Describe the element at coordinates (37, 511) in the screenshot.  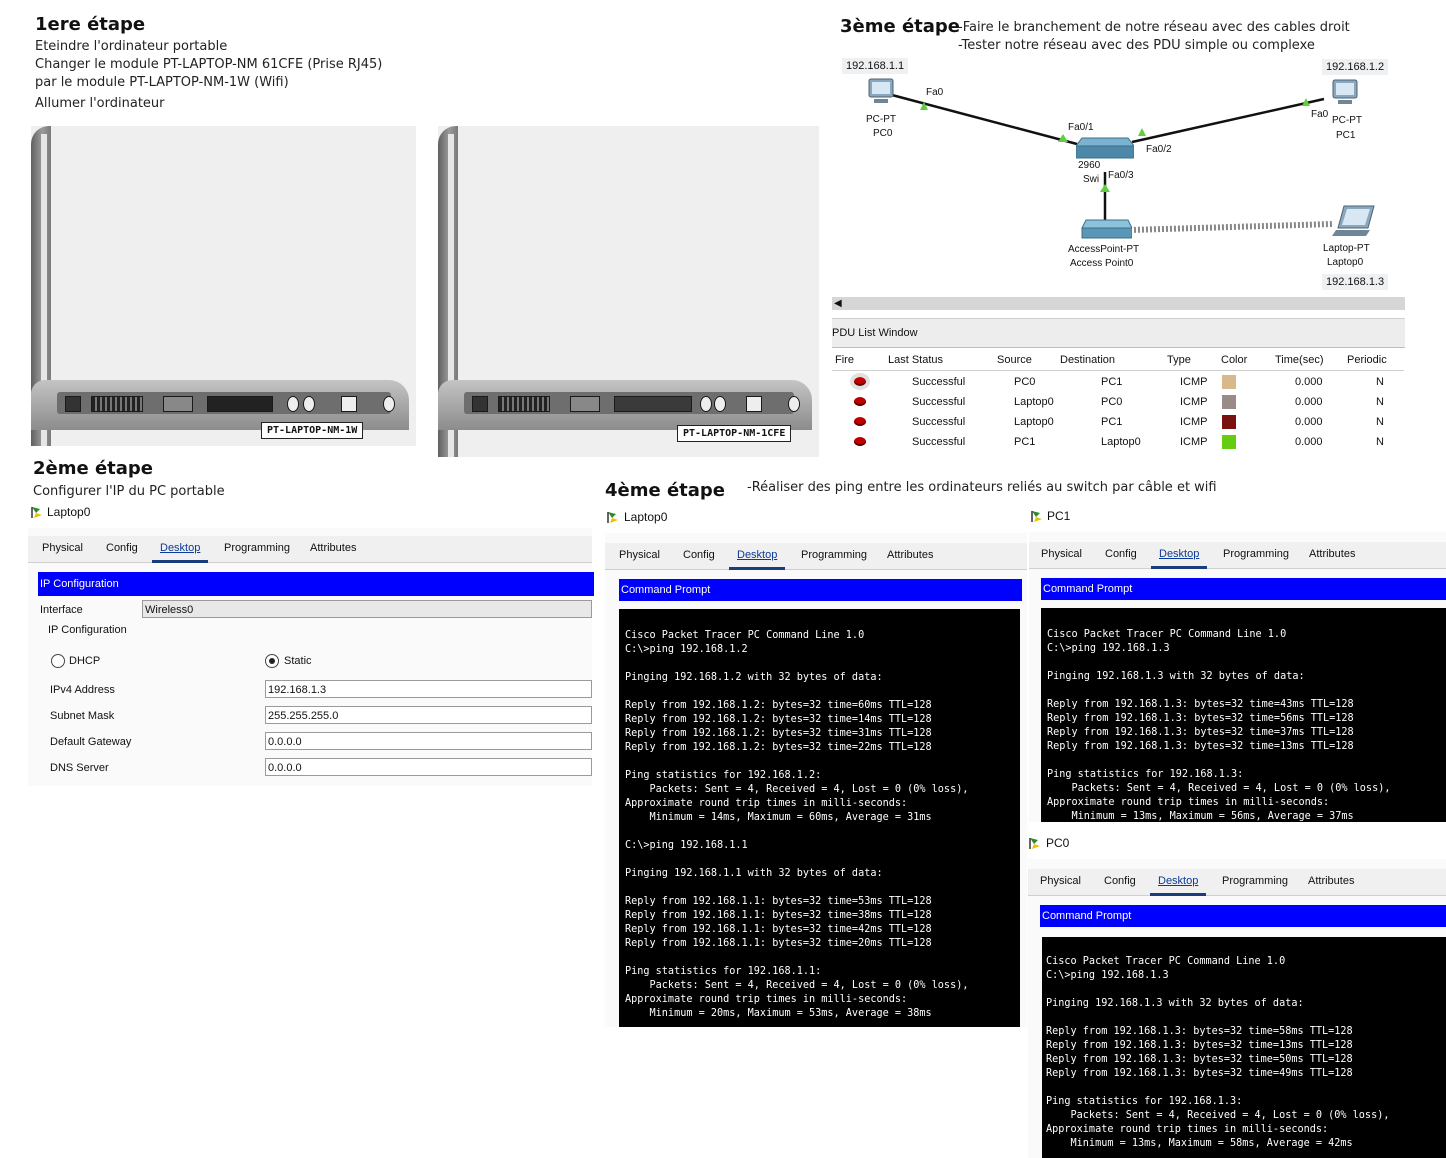
I see `laptop-window-icon` at that location.